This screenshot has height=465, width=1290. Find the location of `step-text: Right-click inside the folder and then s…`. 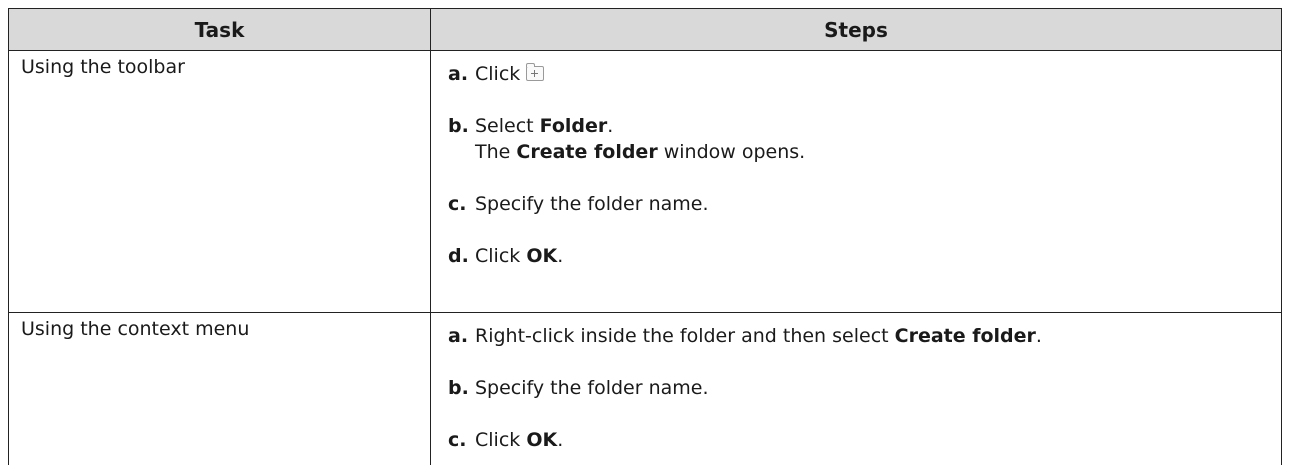

step-text: Right-click inside the folder and then s… is located at coordinates (685, 336).